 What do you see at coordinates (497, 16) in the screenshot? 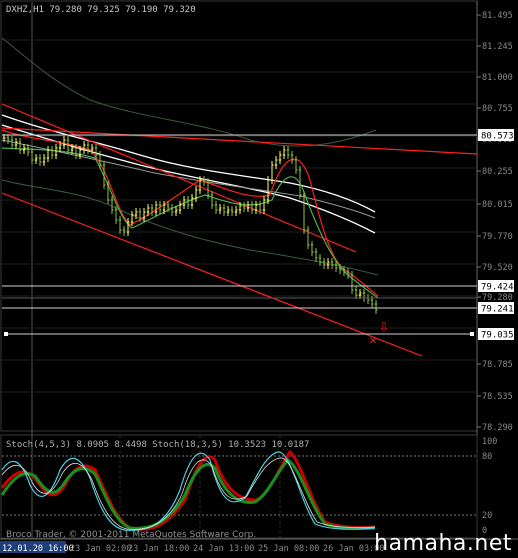
I see `price-tick-label: 81.495` at bounding box center [497, 16].